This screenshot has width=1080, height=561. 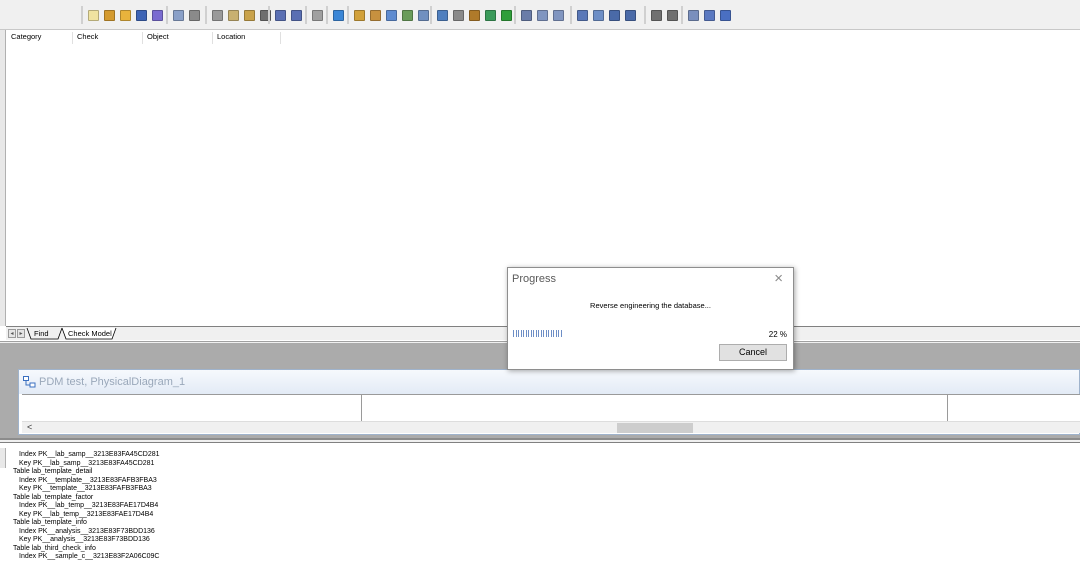 I want to click on tab-check-model: Check Model, so click(x=90, y=333).